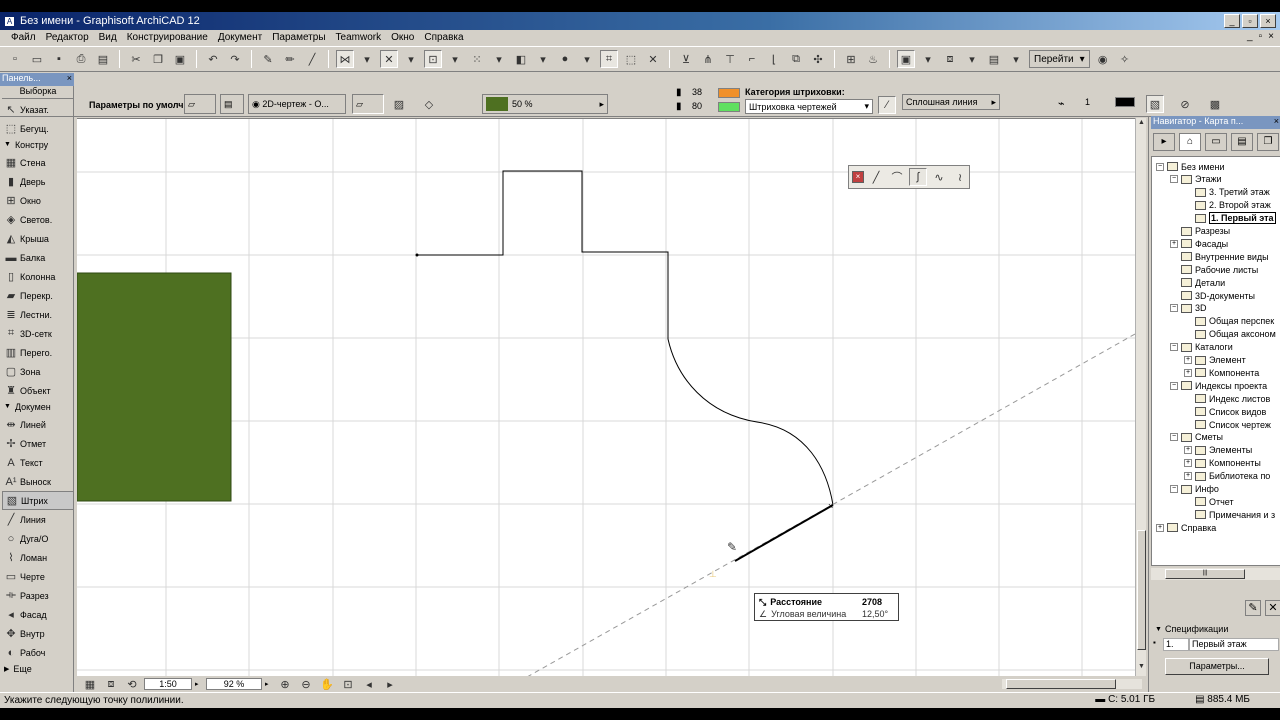 The width and height of the screenshot is (1280, 720). What do you see at coordinates (708, 59) in the screenshot?
I see `split-icon: ⋔` at bounding box center [708, 59].